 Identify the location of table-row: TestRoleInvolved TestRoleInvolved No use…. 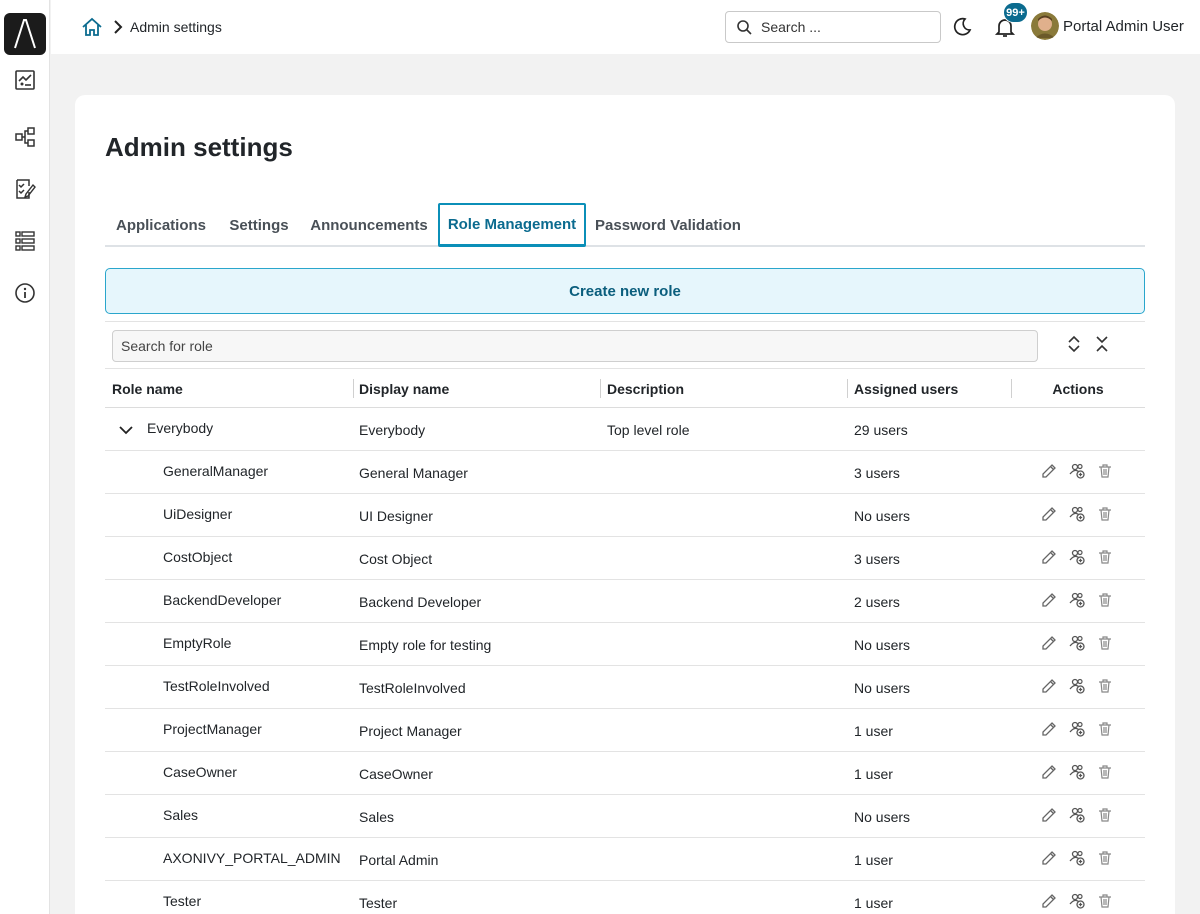
(625, 687).